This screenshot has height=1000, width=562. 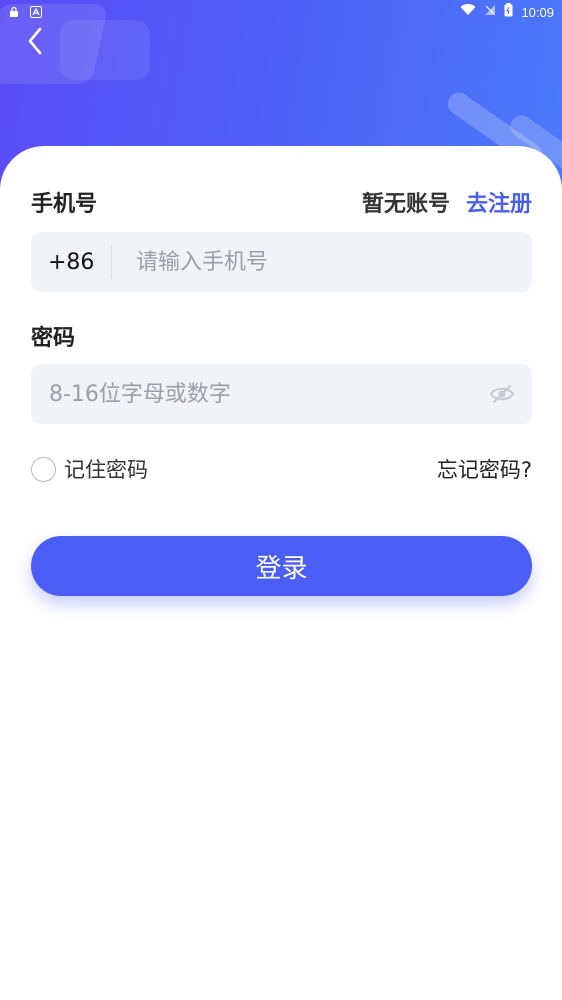 What do you see at coordinates (468, 12) in the screenshot?
I see `wifi-icon` at bounding box center [468, 12].